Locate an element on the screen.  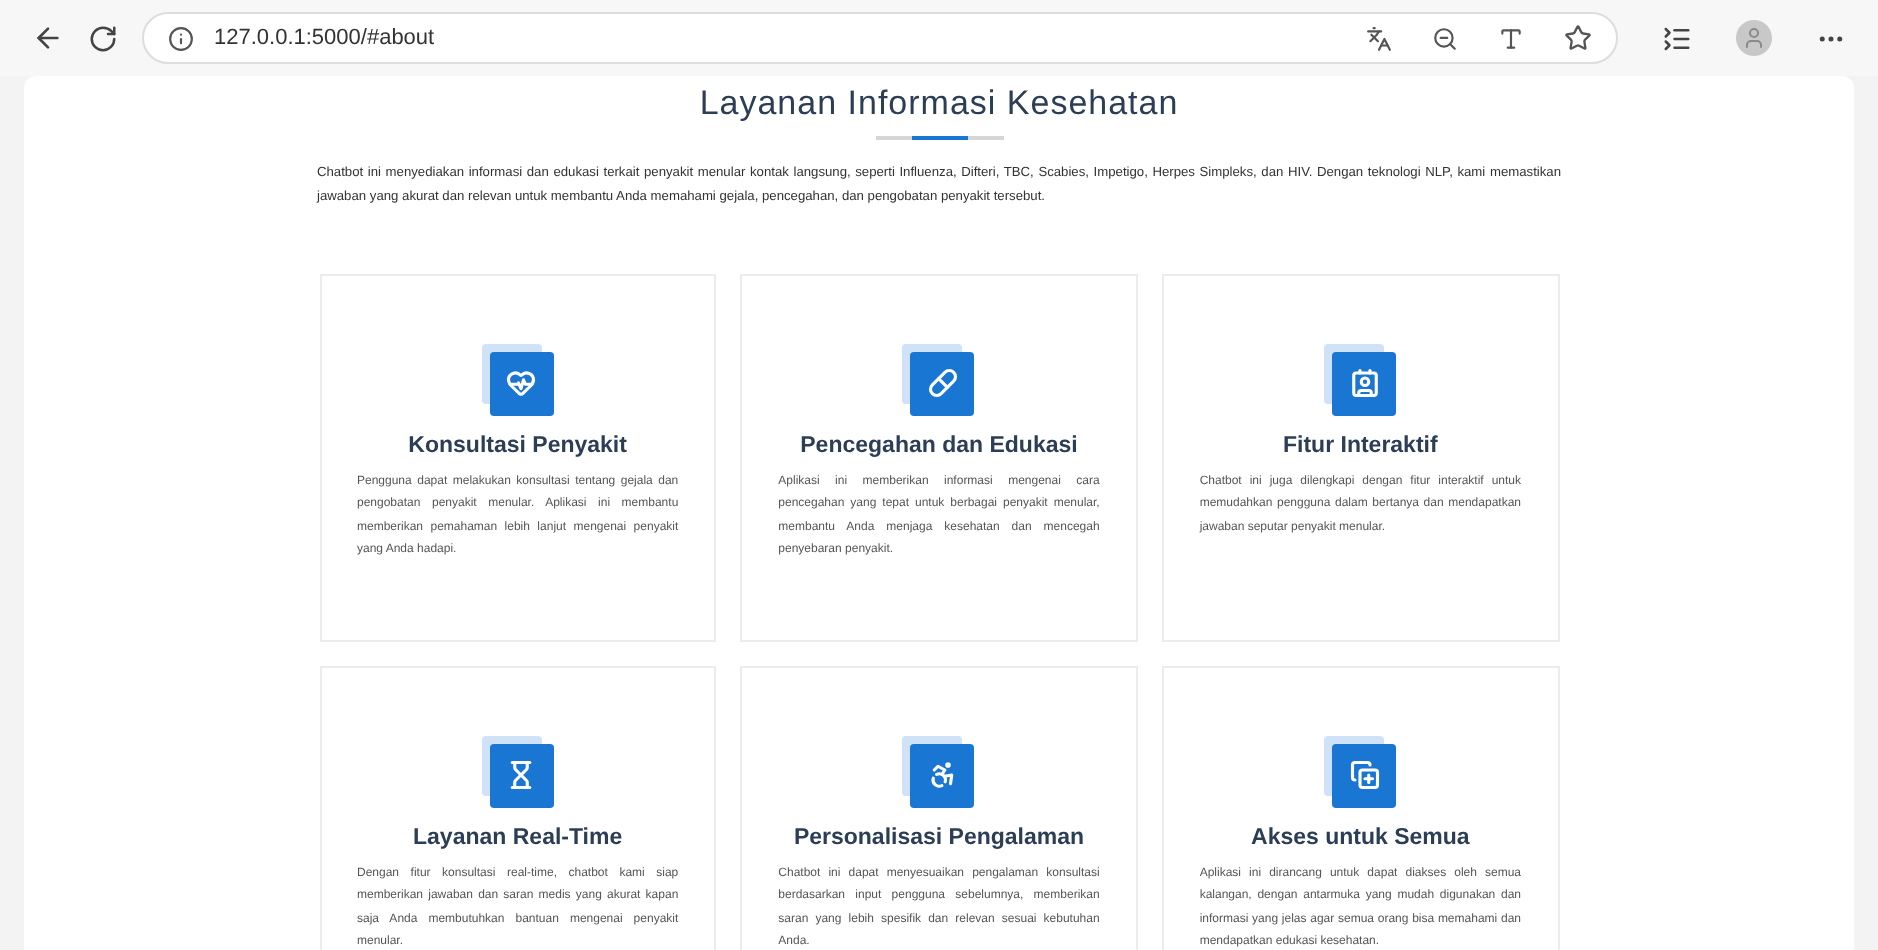
address-bar: 127.0.0.1:5000/#about is located at coordinates (880, 38).